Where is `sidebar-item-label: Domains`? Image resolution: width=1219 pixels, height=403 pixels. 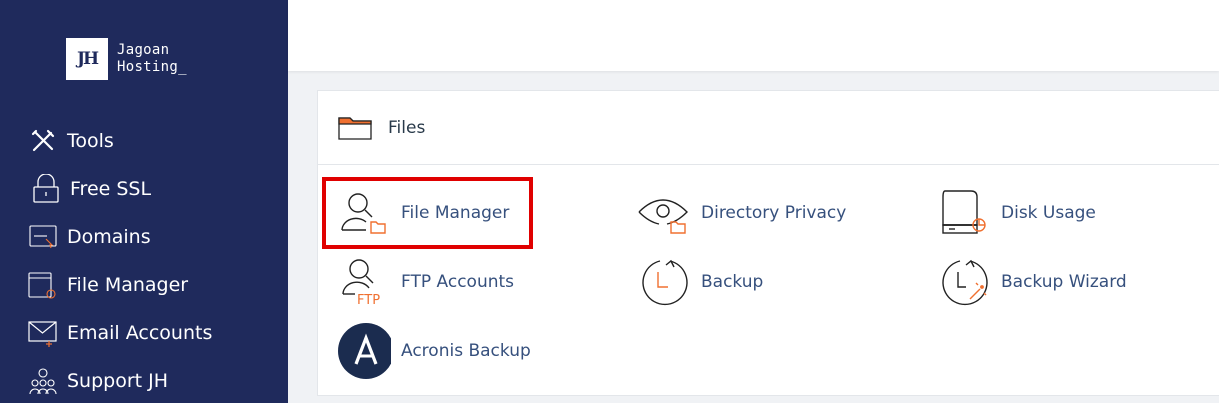
sidebar-item-label: Domains is located at coordinates (109, 237).